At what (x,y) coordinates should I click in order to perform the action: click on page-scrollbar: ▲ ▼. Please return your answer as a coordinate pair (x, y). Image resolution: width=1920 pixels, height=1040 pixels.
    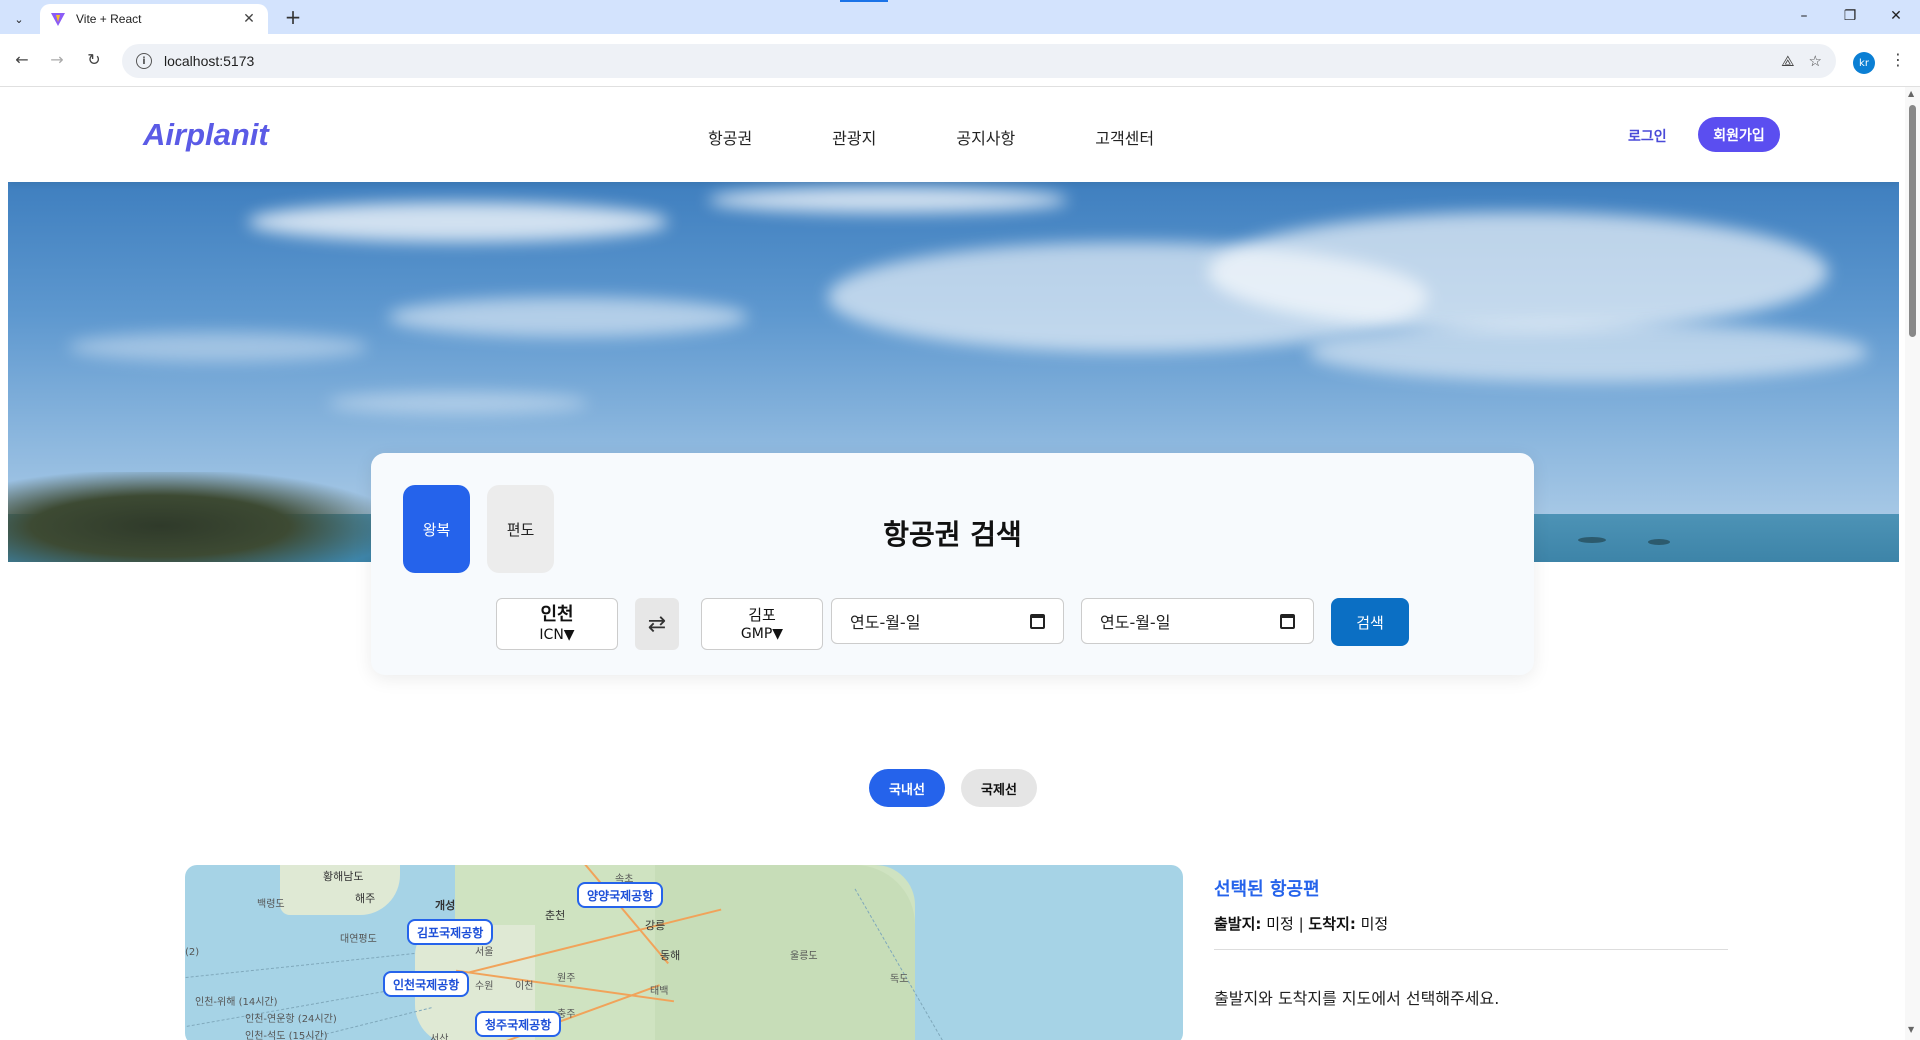
    Looking at the image, I should click on (1912, 563).